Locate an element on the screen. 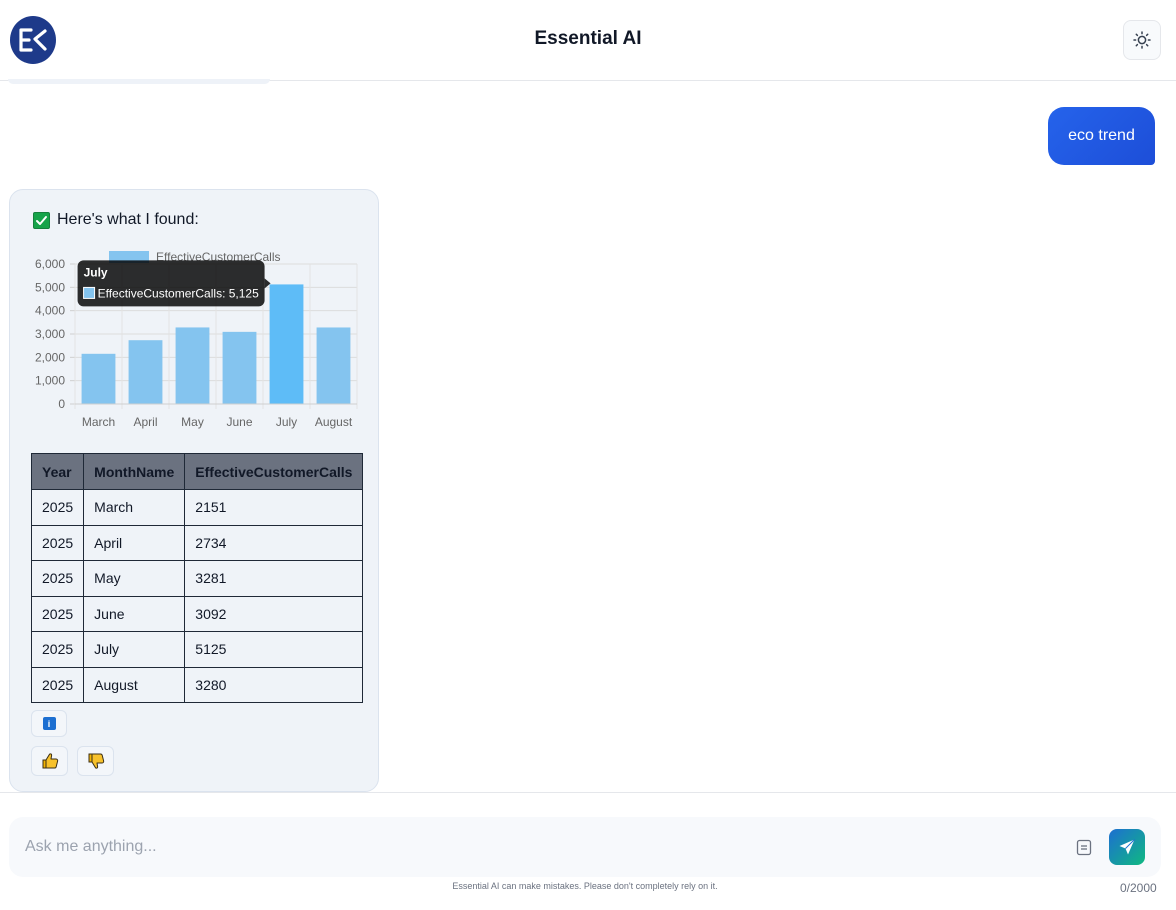 This screenshot has width=1176, height=910. send-icon is located at coordinates (1127, 847).